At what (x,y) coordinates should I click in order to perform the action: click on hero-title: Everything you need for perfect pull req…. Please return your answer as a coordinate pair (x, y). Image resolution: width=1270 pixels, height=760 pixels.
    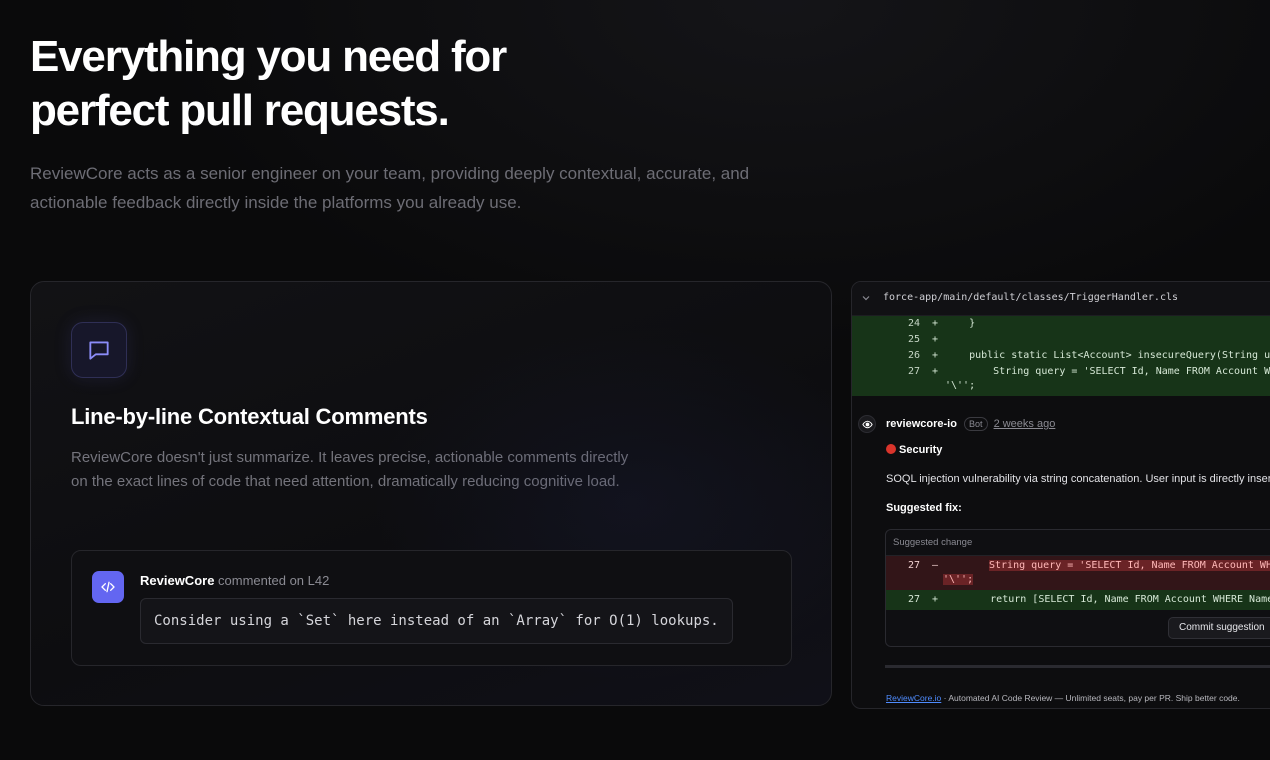
    Looking at the image, I should click on (380, 84).